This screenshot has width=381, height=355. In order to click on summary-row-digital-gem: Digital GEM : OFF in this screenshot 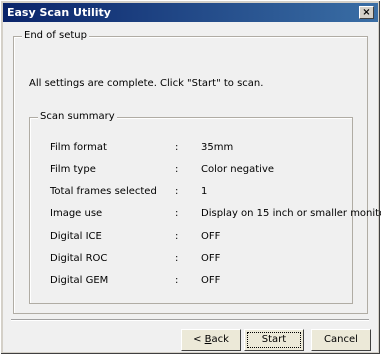, I will do `click(191, 282)`.